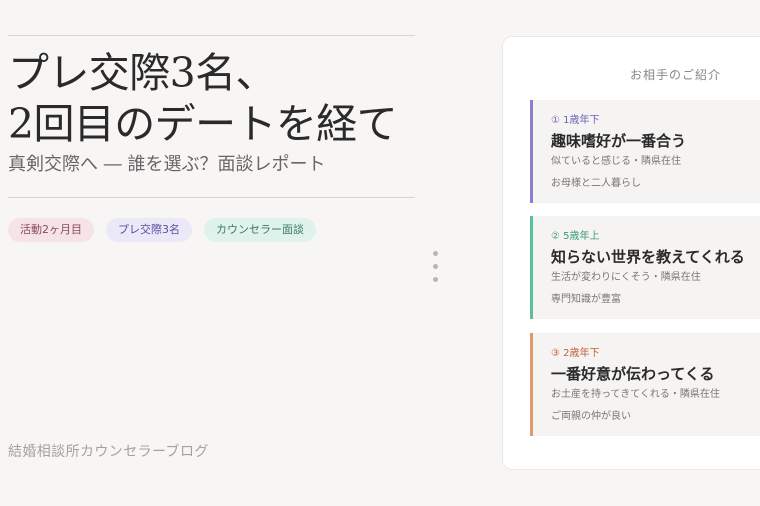 The height and width of the screenshot is (506, 760). Describe the element at coordinates (591, 416) in the screenshot. I see `partner-card-note: ご両親の仲が良い` at that location.